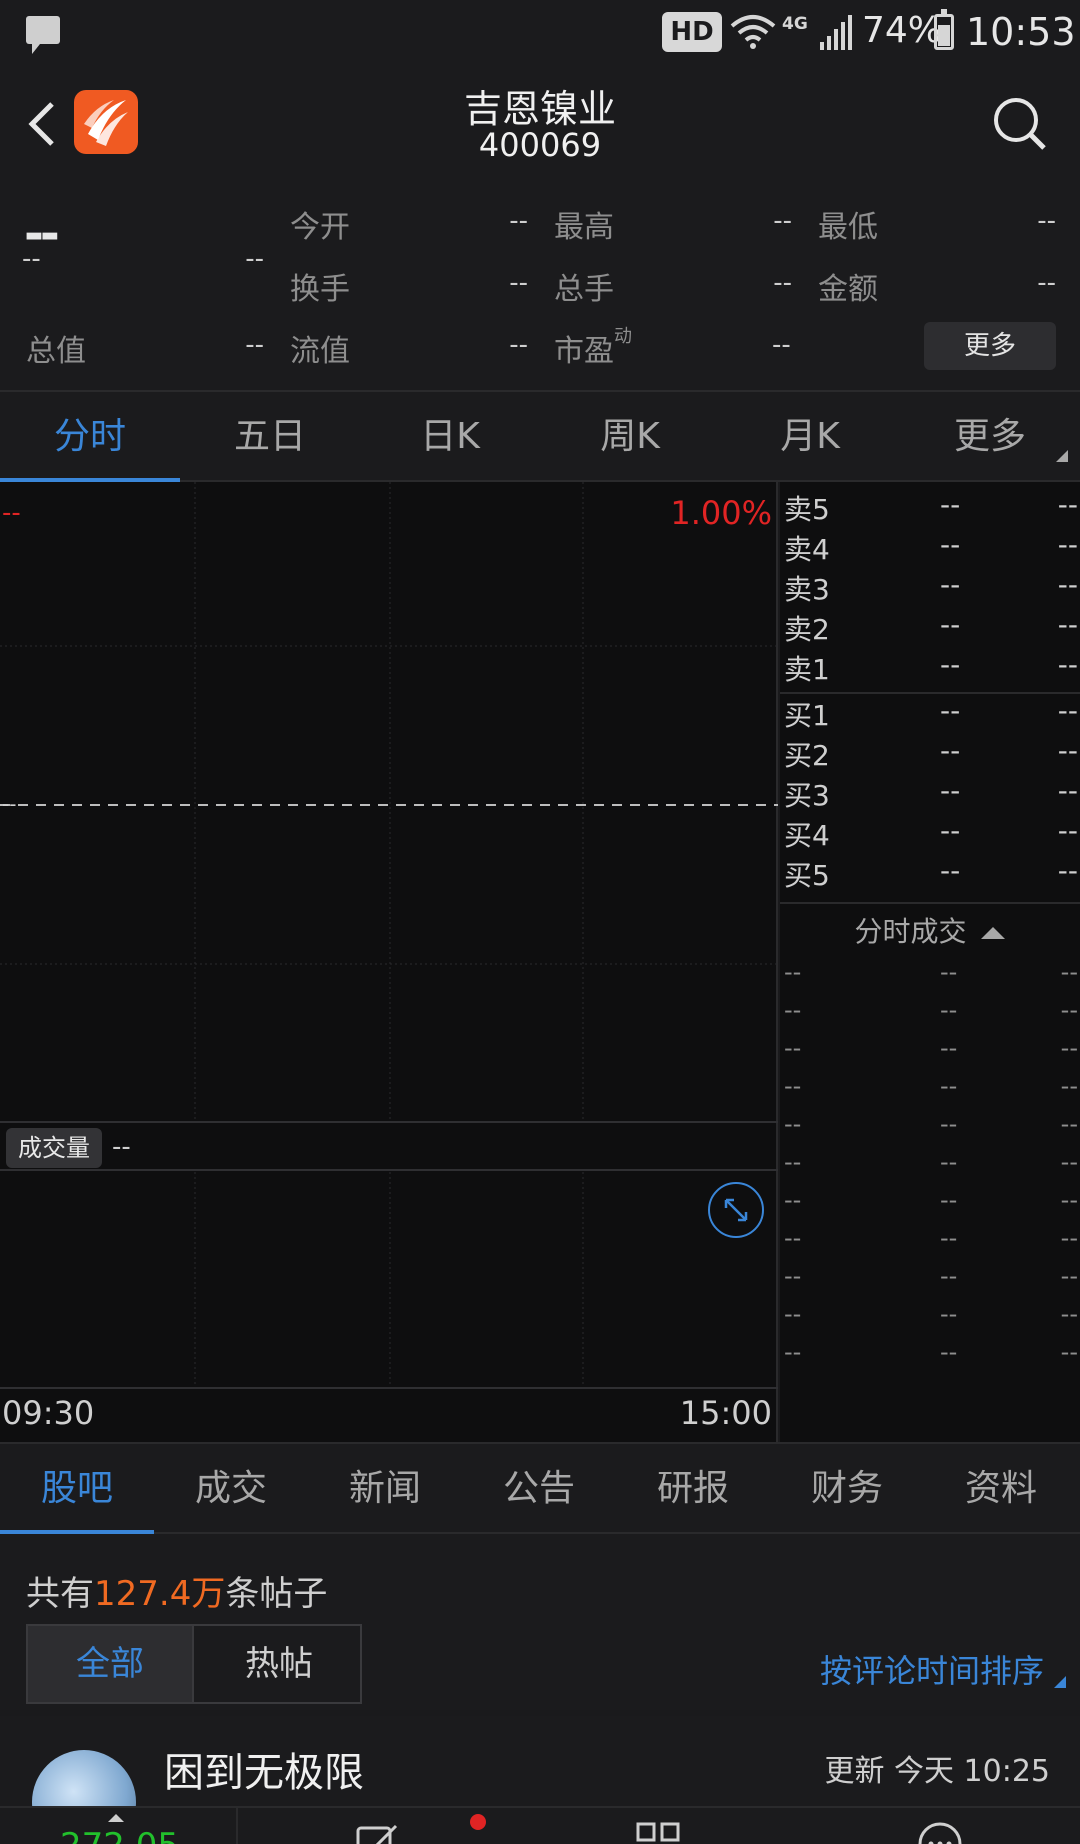  Describe the element at coordinates (623, 336) in the screenshot. I see `pe-superscript: 动` at that location.